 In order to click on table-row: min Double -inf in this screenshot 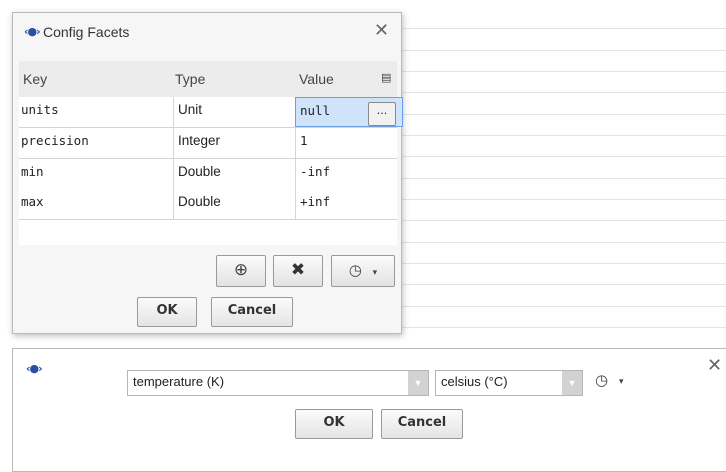, I will do `click(208, 174)`.